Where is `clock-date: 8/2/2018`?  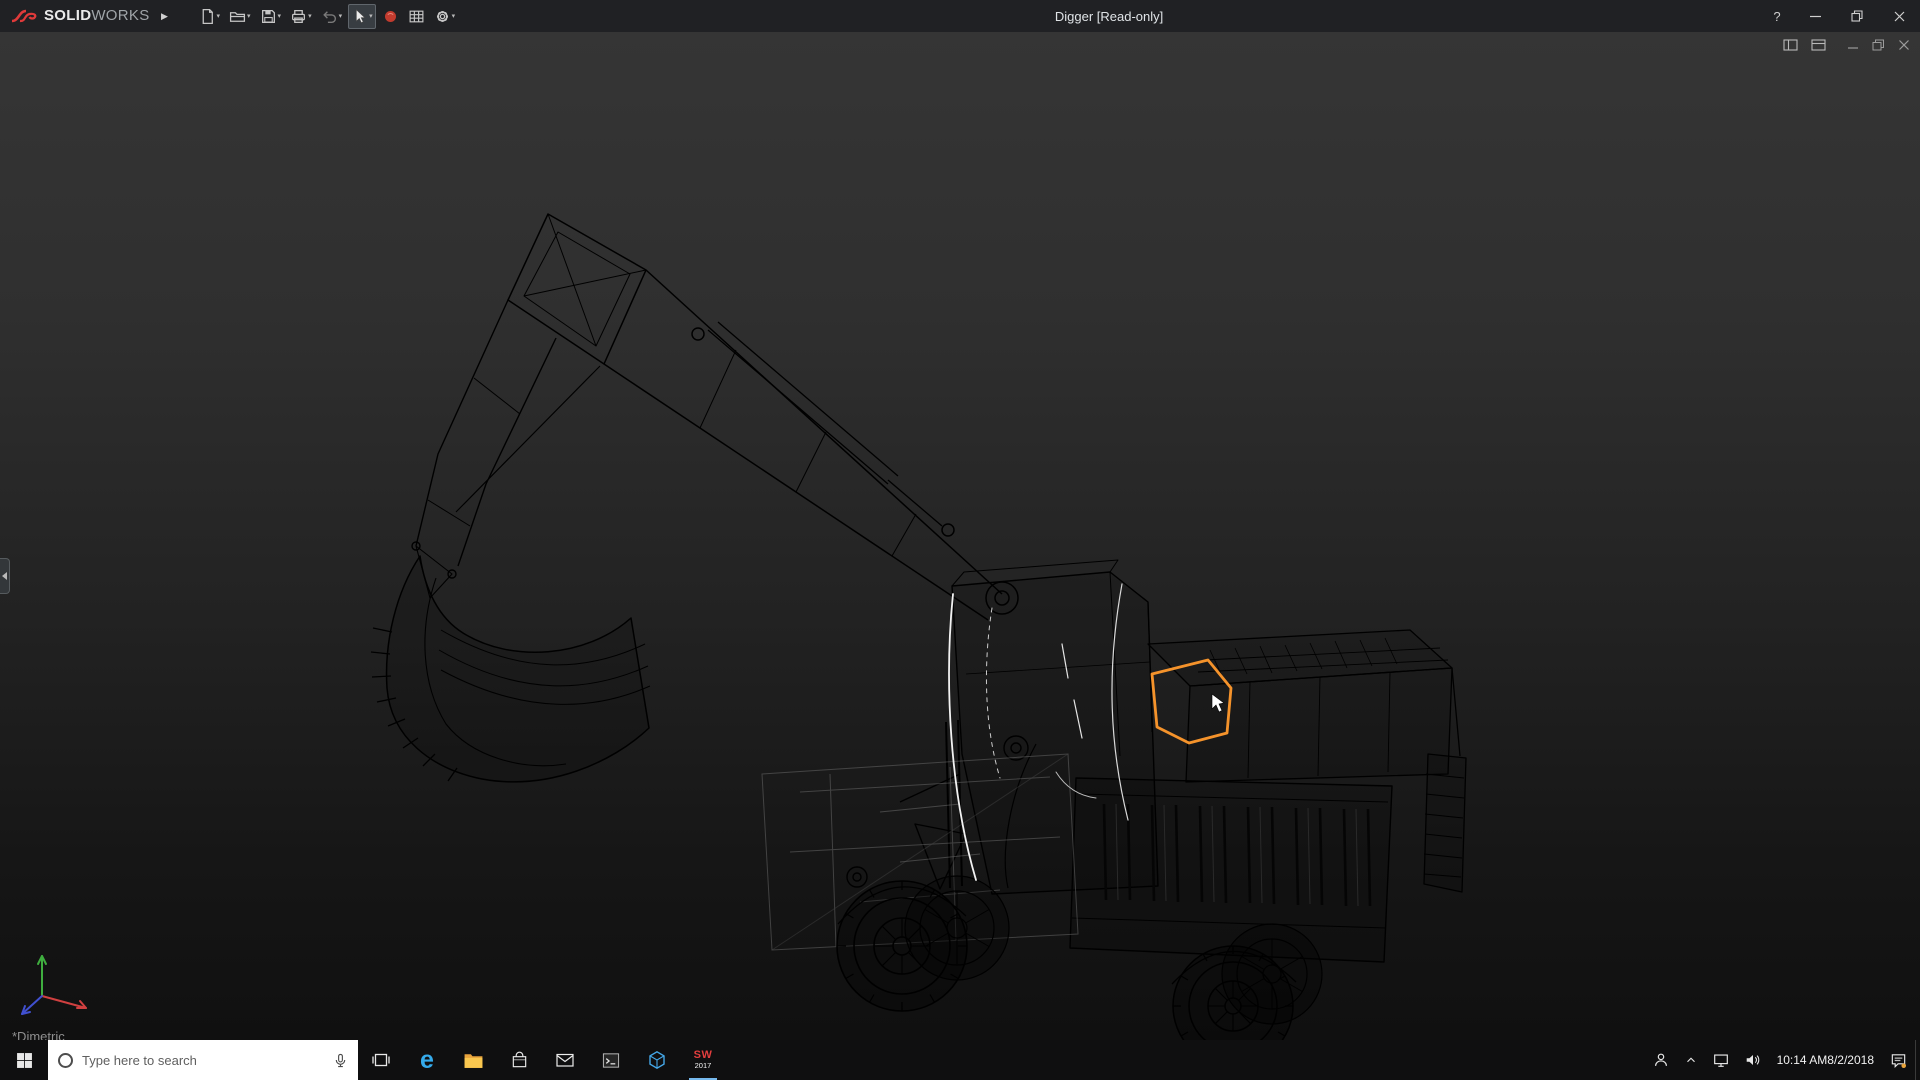 clock-date: 8/2/2018 is located at coordinates (1850, 1059).